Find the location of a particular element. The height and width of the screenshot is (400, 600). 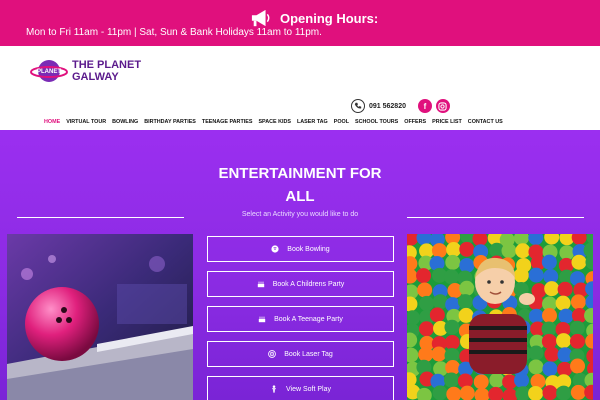

phone-number: 091 562820 is located at coordinates (387, 106).